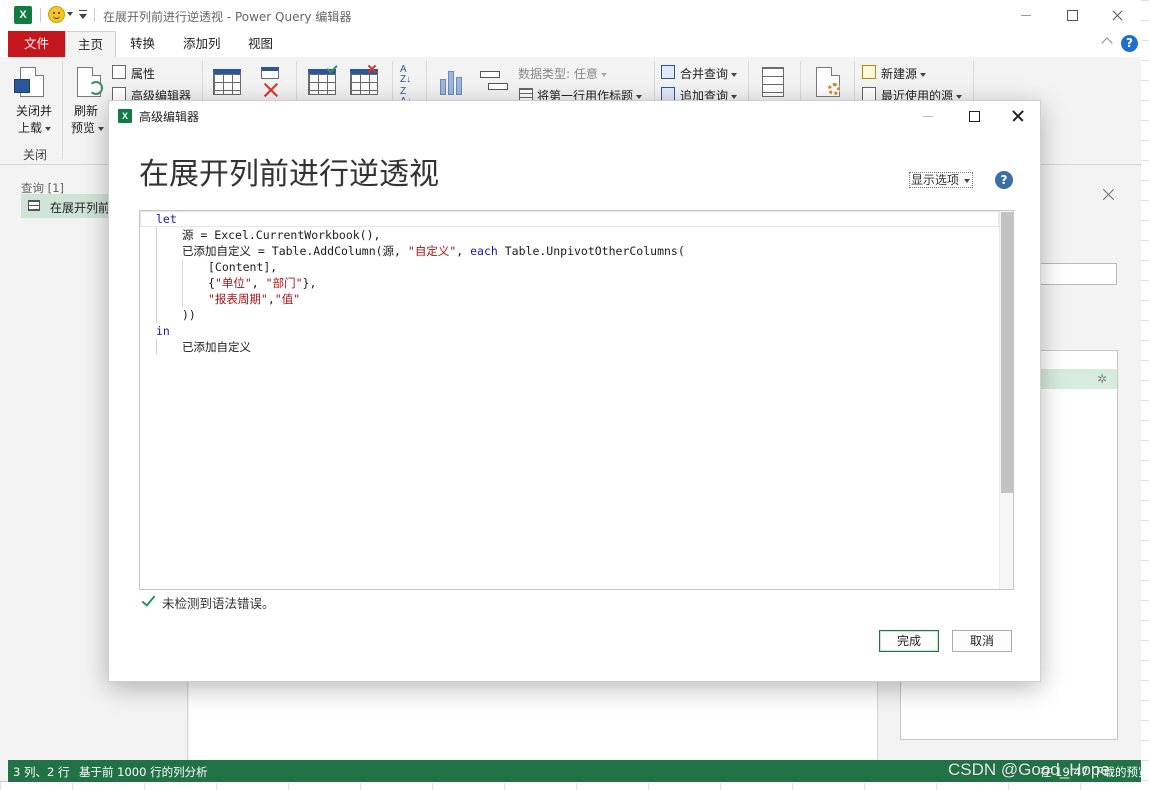  What do you see at coordinates (233, 283) in the screenshot?
I see `code-string: "单位"` at bounding box center [233, 283].